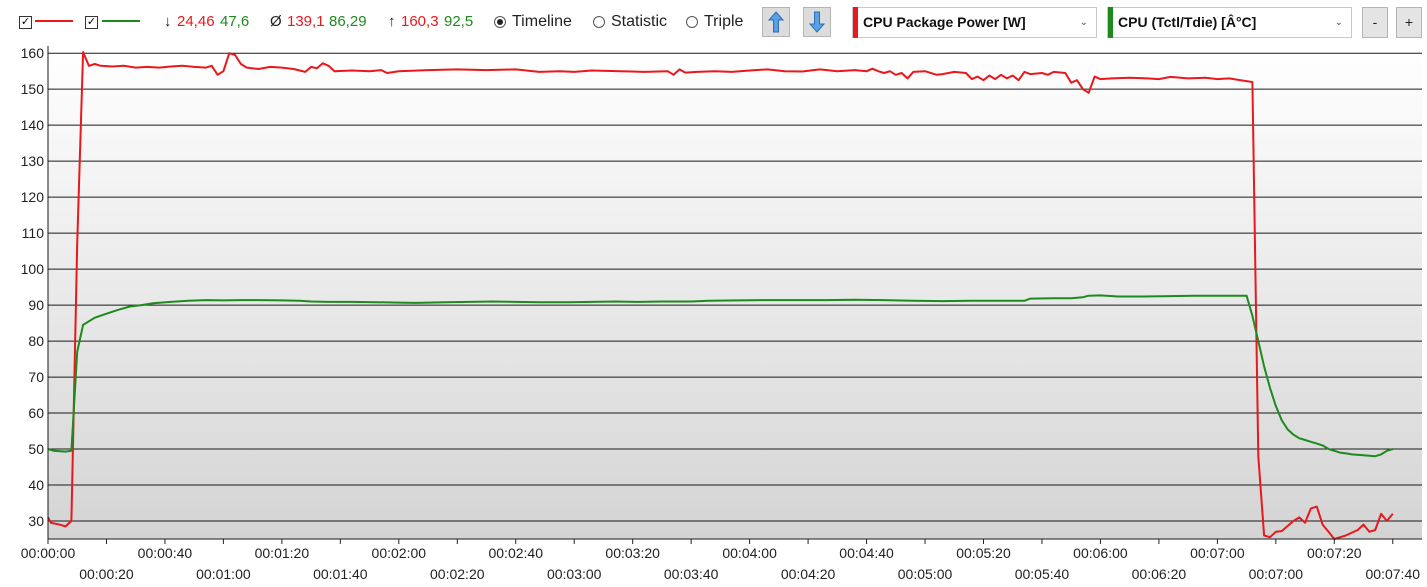 Image resolution: width=1427 pixels, height=587 pixels. Describe the element at coordinates (1042, 574) in the screenshot. I see `x-tick-label: 00:05:40` at that location.